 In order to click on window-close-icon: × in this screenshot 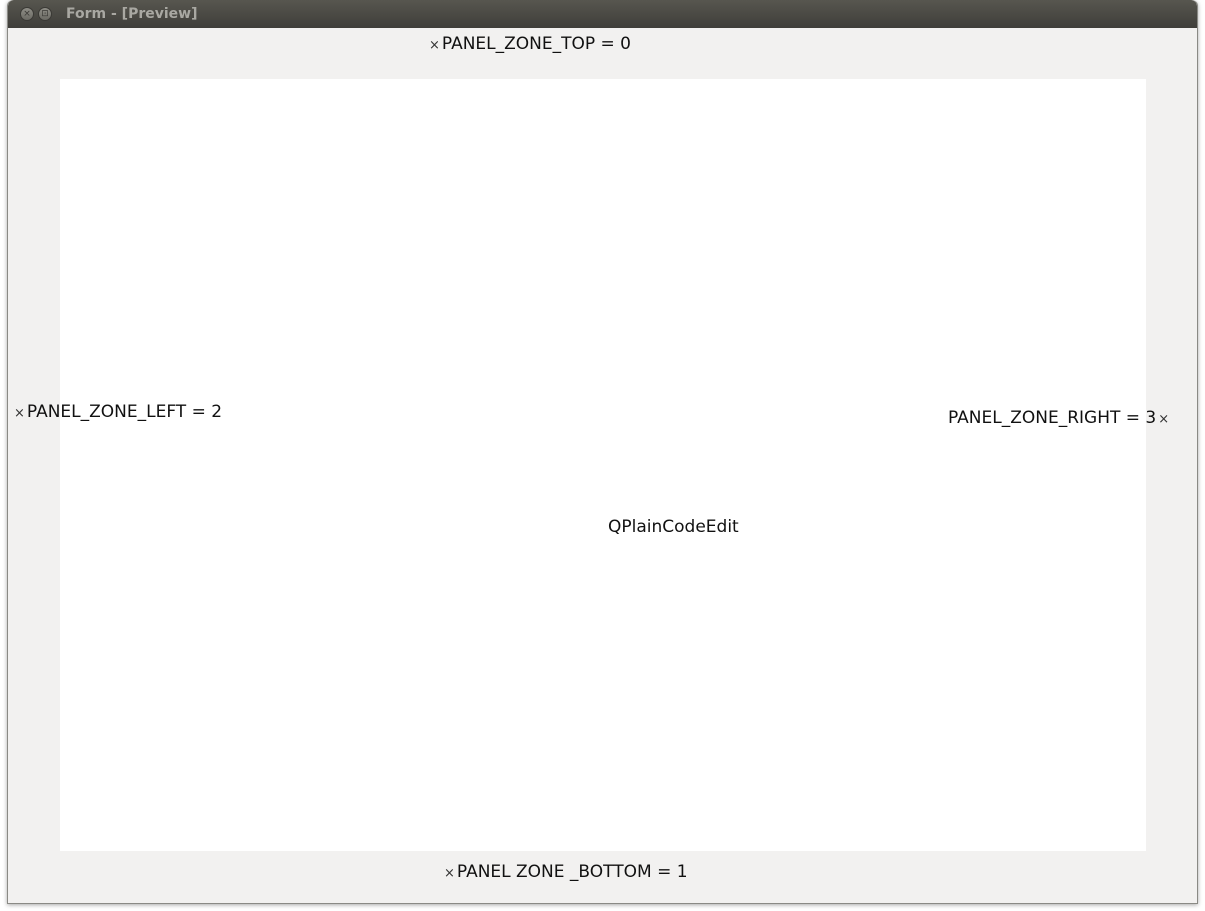, I will do `click(27, 14)`.